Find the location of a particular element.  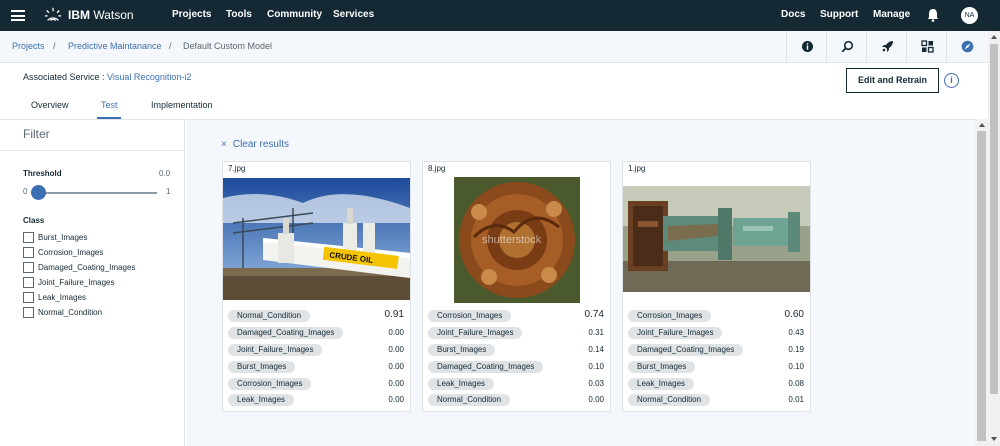

score-value: 0.14 is located at coordinates (596, 349).